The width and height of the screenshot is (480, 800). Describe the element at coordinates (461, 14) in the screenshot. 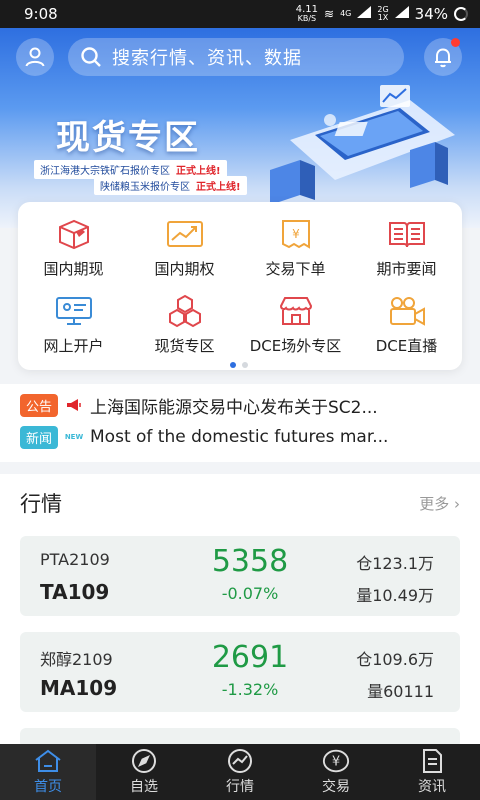

I see `battery-icon` at that location.